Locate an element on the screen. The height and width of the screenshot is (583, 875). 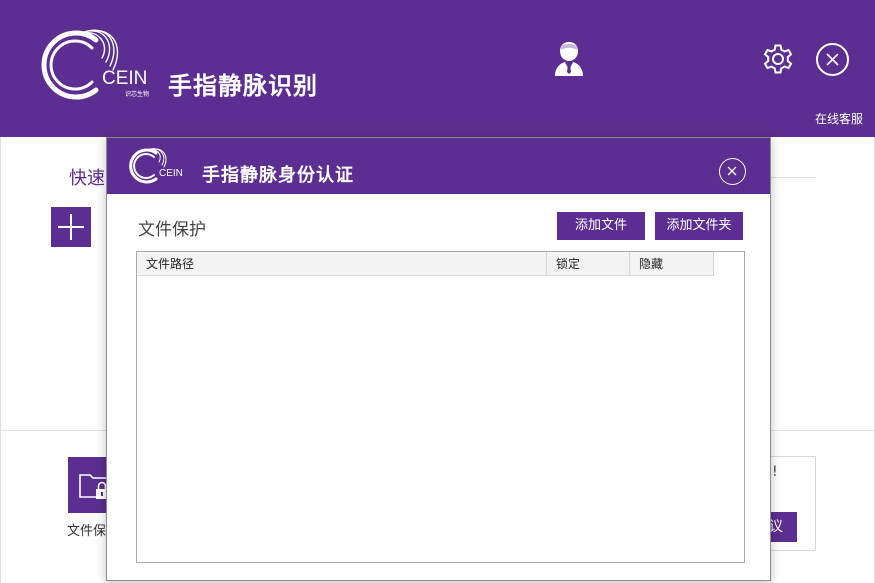
quick-section-label: 快速 is located at coordinates (87, 178).